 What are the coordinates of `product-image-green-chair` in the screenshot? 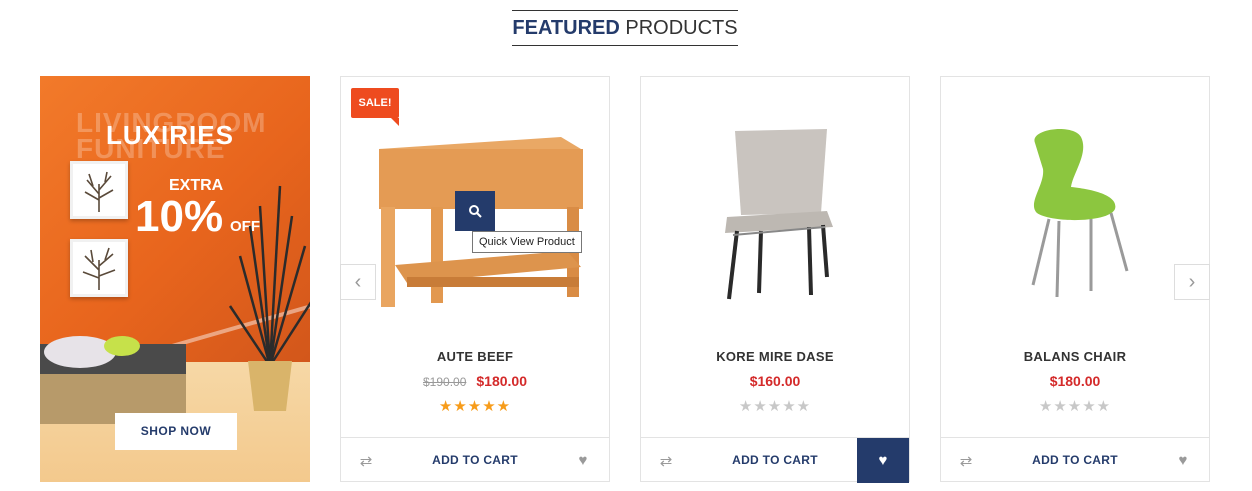 It's located at (1075, 207).